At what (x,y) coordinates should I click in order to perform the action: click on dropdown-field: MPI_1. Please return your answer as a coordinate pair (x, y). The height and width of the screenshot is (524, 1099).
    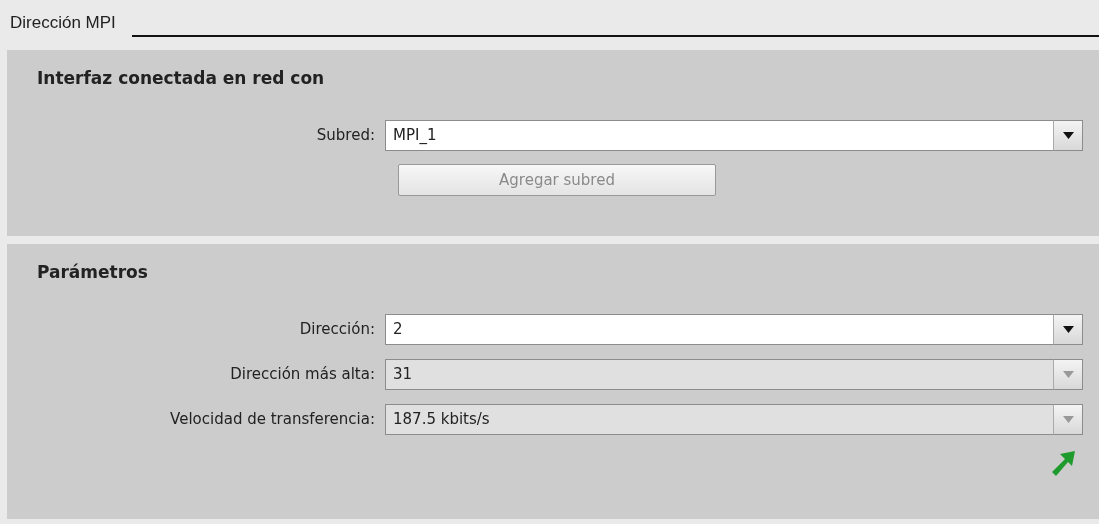
    Looking at the image, I should click on (719, 135).